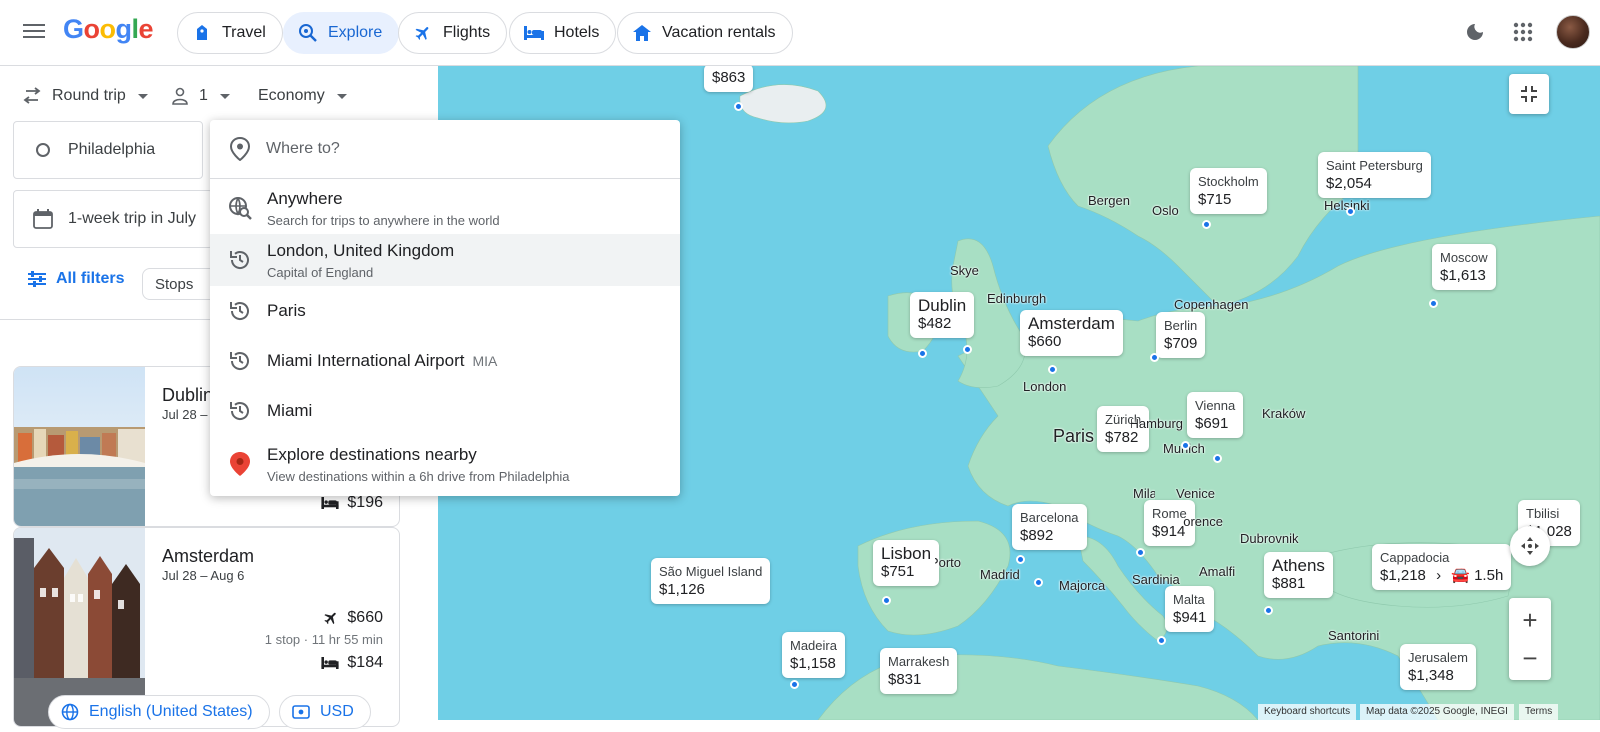 The height and width of the screenshot is (732, 1600). Describe the element at coordinates (1217, 571) in the screenshot. I see `map-city-label: Amalfi` at that location.